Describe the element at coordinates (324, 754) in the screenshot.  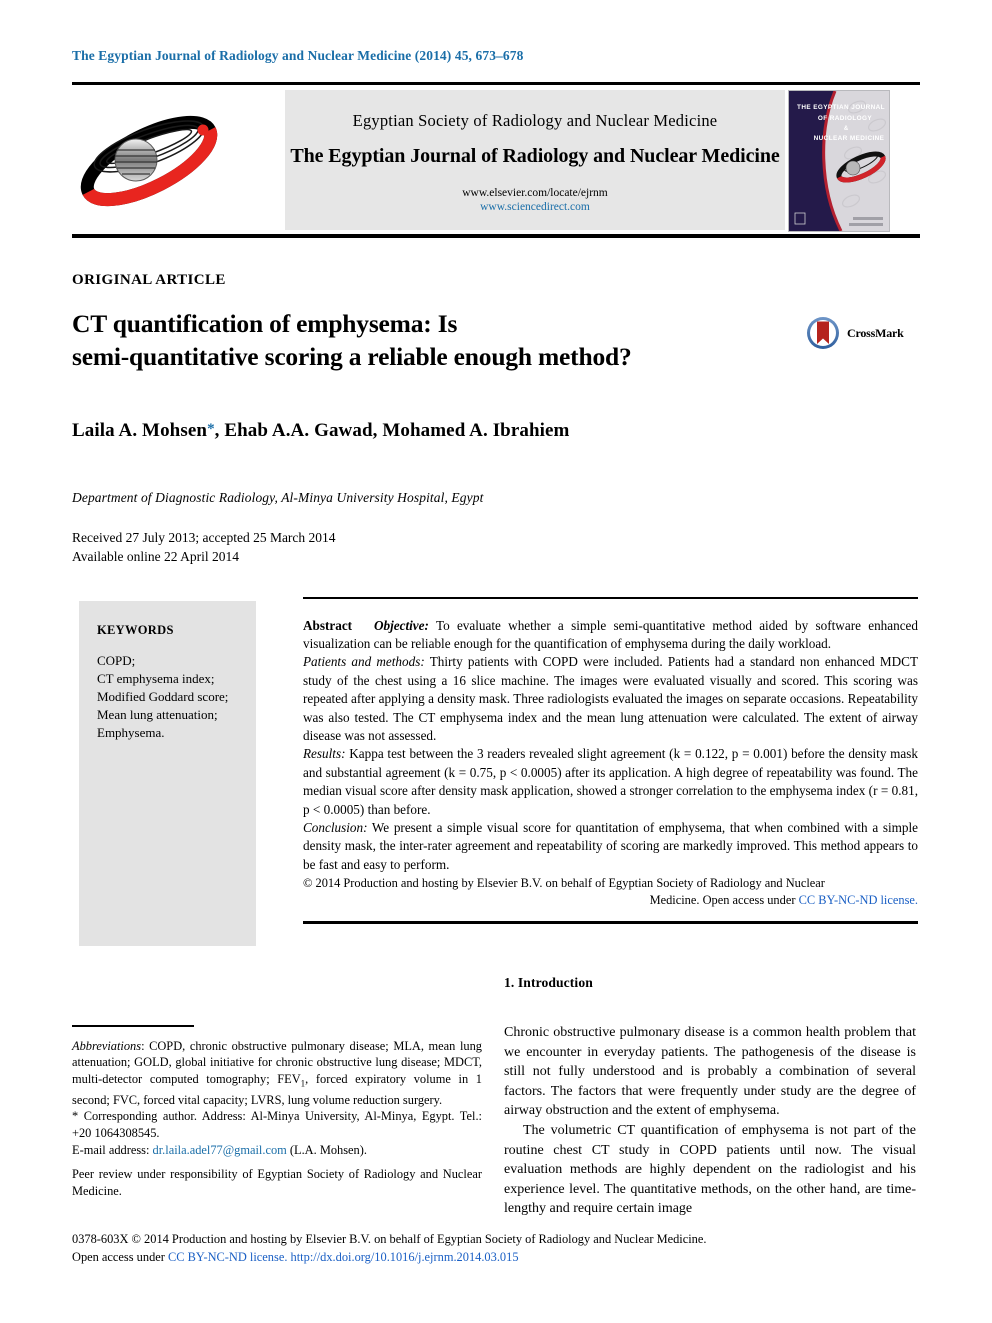
I see `abstract-results-label: Results:` at that location.